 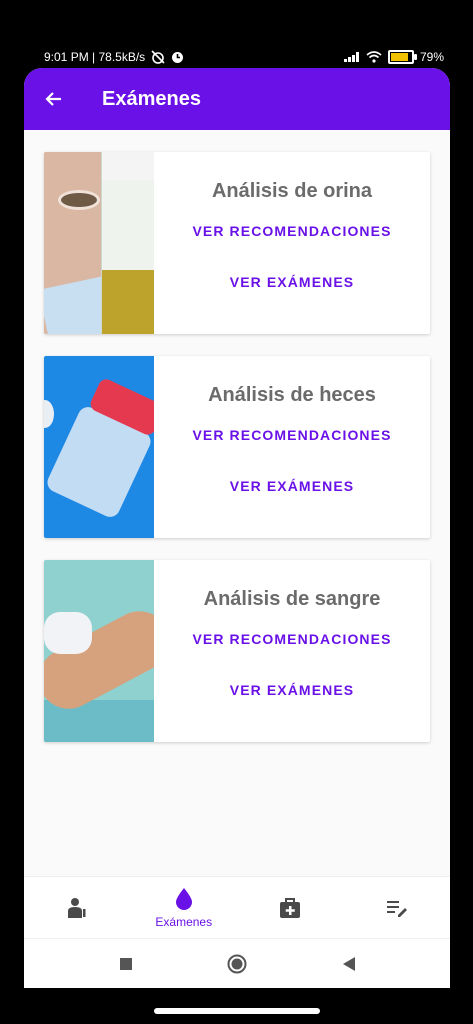 What do you see at coordinates (431, 57) in the screenshot?
I see `battery-percent: 79%` at bounding box center [431, 57].